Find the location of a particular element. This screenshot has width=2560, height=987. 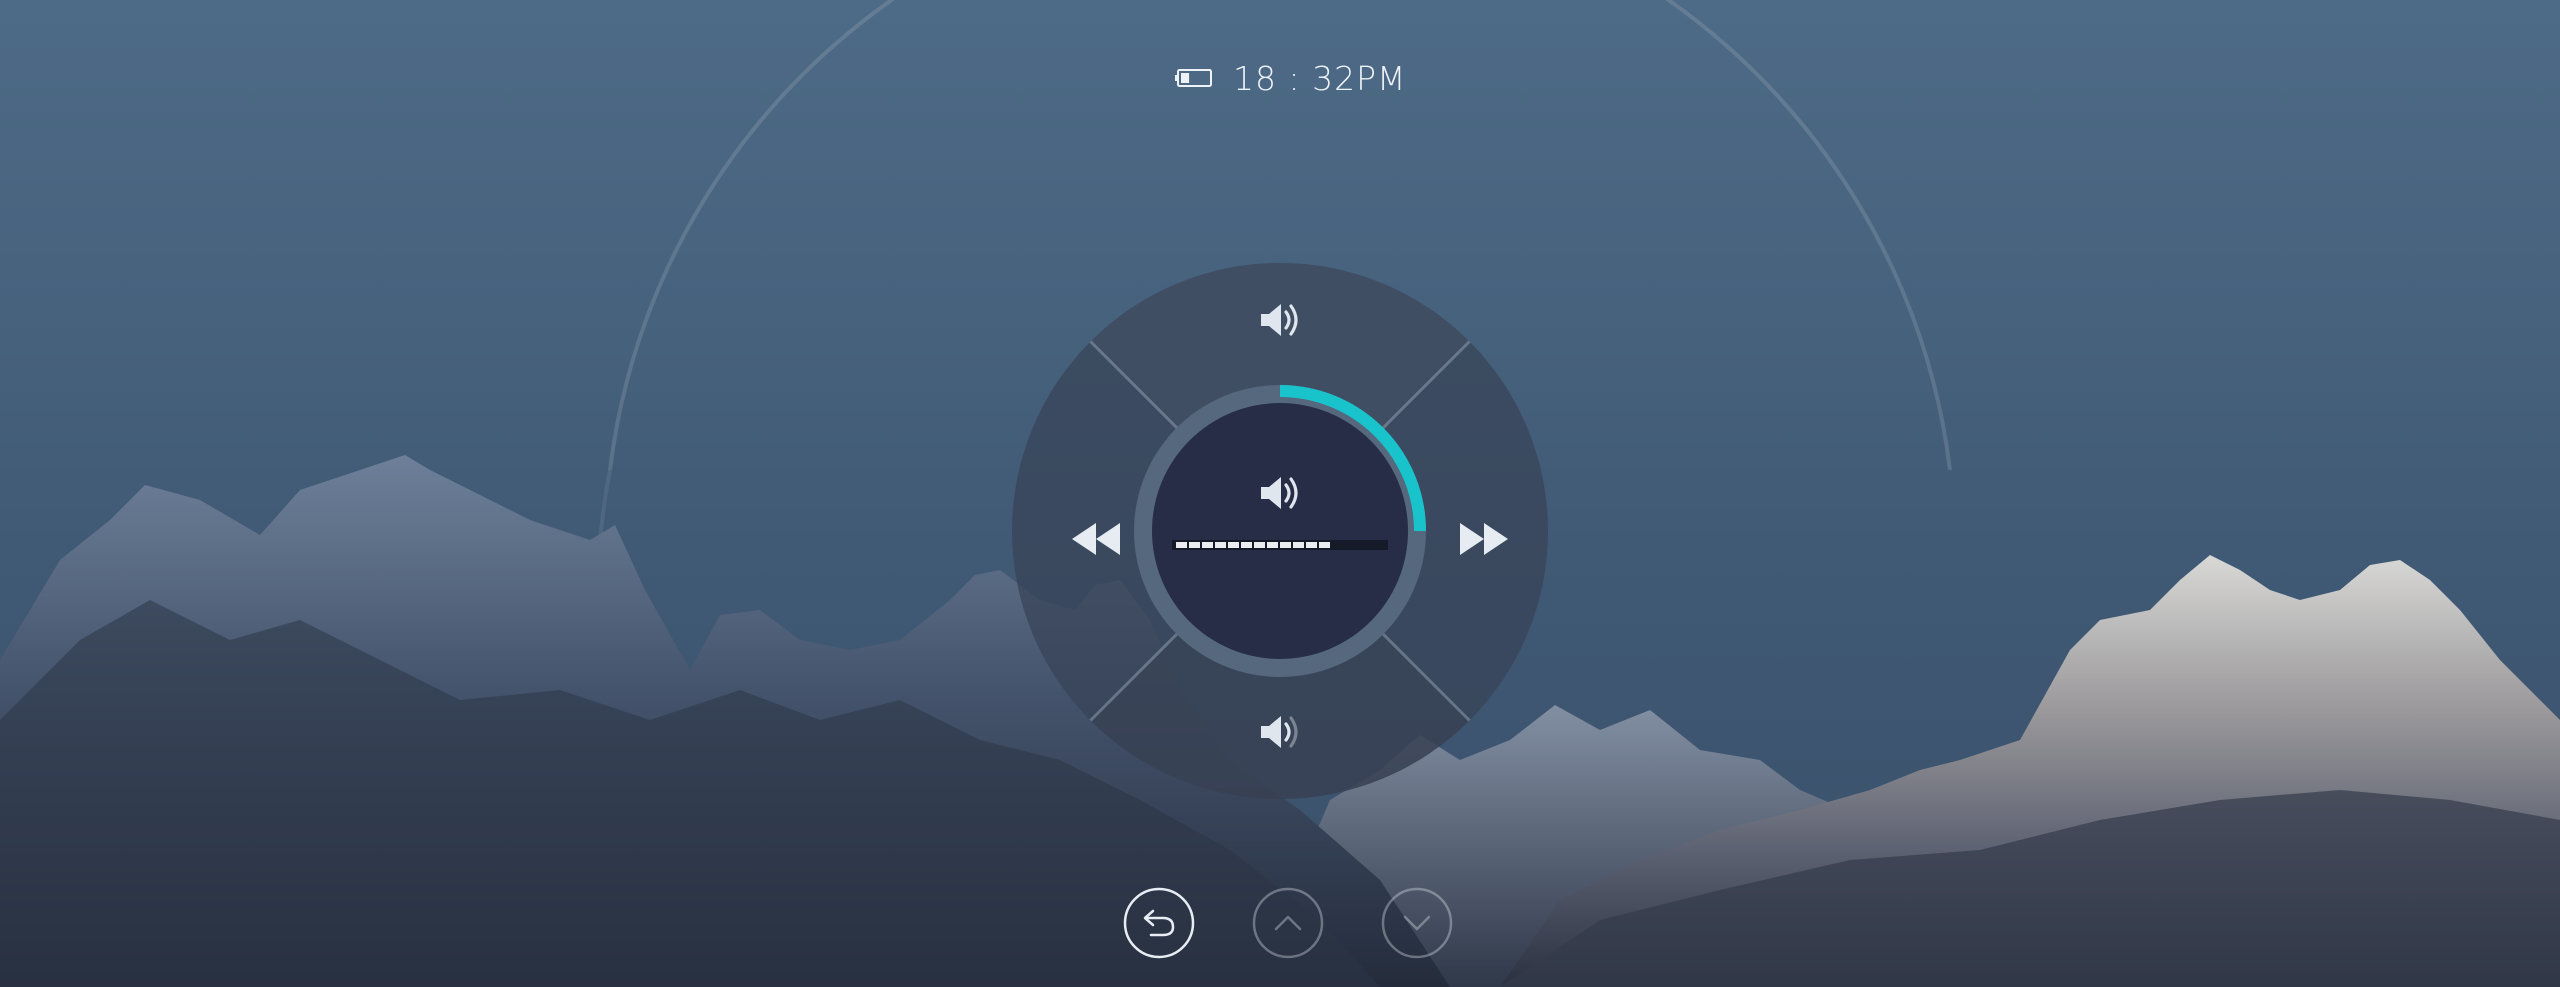

chevron-up-icon is located at coordinates (1288, 923).